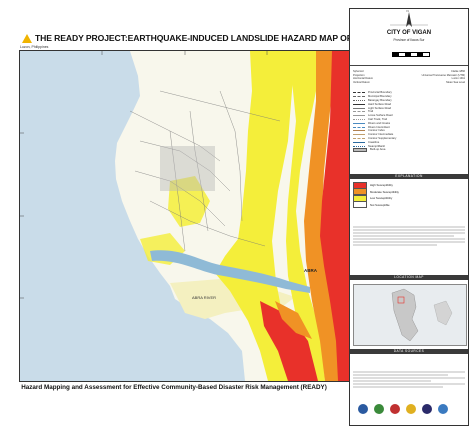  I want to click on legend-item: Built-up Area, so click(409, 150).